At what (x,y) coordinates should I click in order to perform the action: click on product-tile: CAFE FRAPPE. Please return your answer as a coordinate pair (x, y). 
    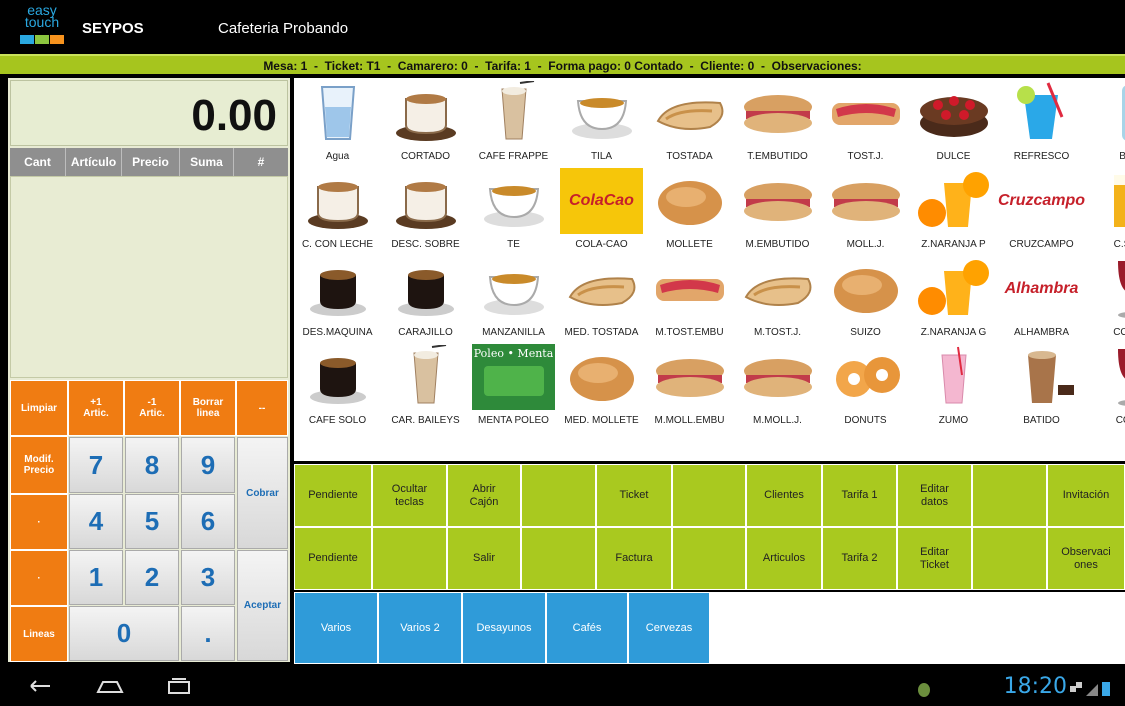
    Looking at the image, I should click on (513, 122).